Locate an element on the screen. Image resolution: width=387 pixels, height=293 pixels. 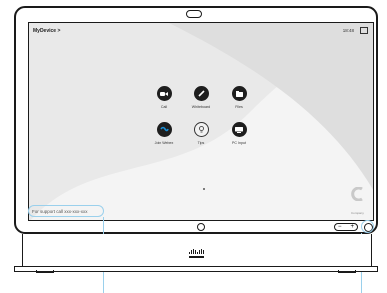
folder-icon is located at coordinates (239, 93).